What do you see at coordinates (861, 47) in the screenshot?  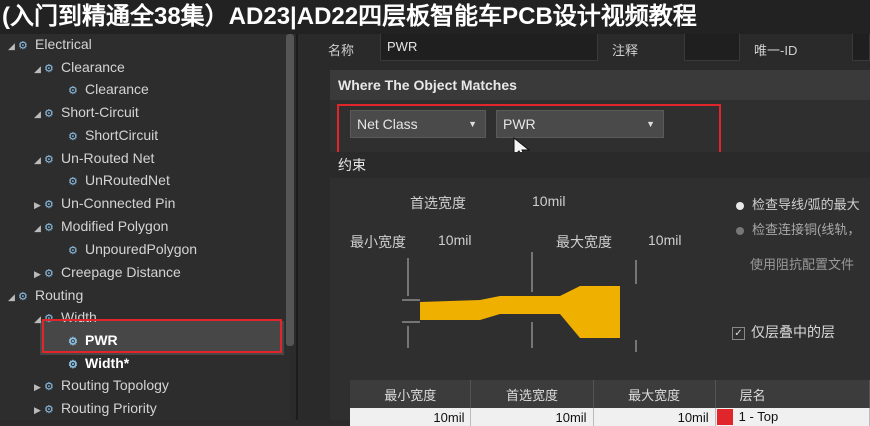 I see `unique-id-field` at bounding box center [861, 47].